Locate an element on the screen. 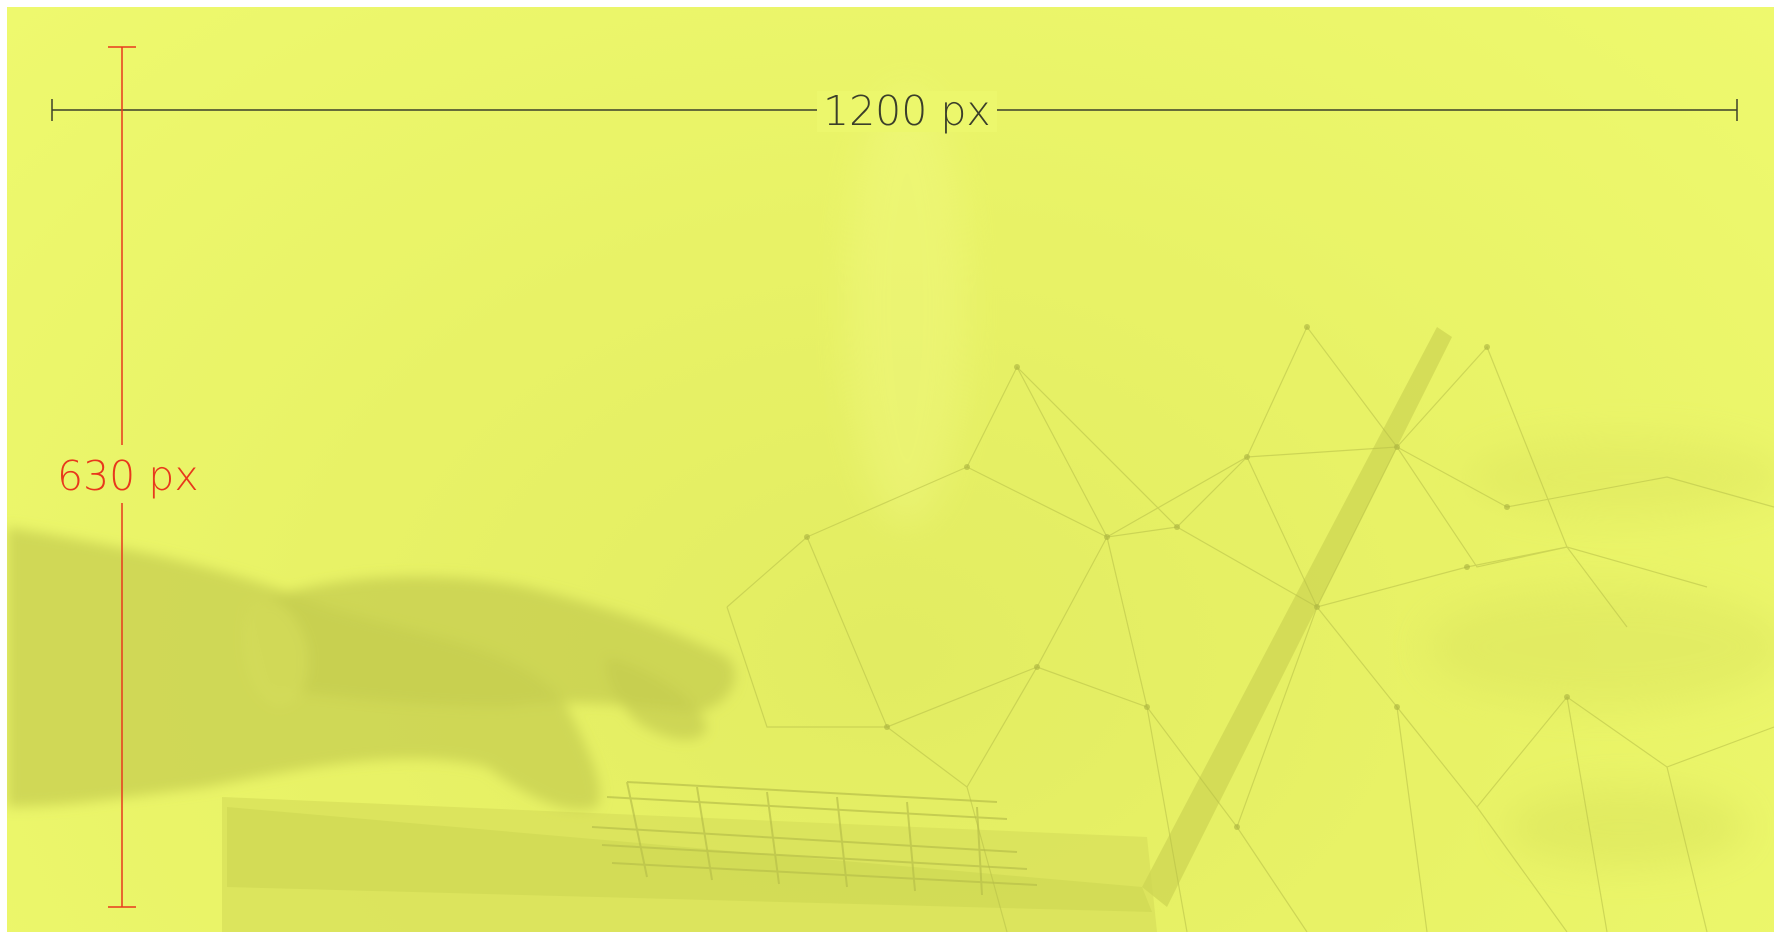 The width and height of the screenshot is (1781, 939). height-label: 630 px is located at coordinates (128, 476).